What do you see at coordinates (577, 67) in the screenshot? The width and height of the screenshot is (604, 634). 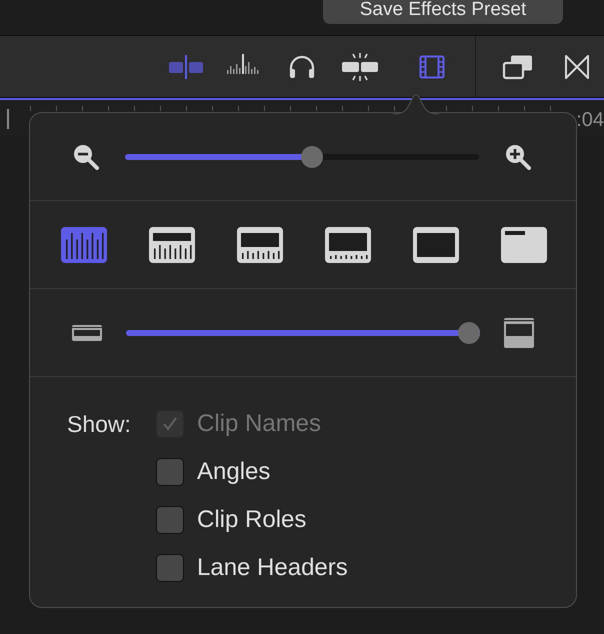 I see `bowtie-icon` at bounding box center [577, 67].